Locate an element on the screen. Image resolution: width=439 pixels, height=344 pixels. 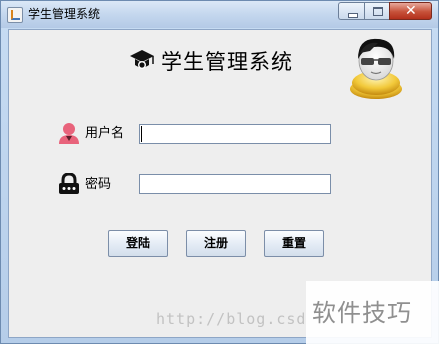
register-button: 注册 is located at coordinates (216, 243).